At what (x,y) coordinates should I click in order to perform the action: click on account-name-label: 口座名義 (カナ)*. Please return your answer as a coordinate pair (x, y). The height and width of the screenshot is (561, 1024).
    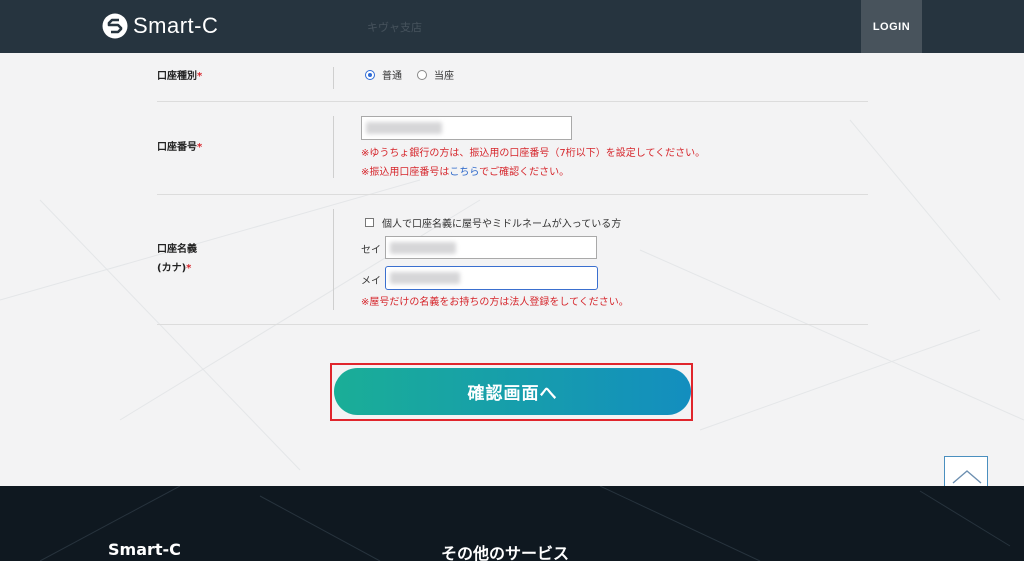
    Looking at the image, I should click on (177, 259).